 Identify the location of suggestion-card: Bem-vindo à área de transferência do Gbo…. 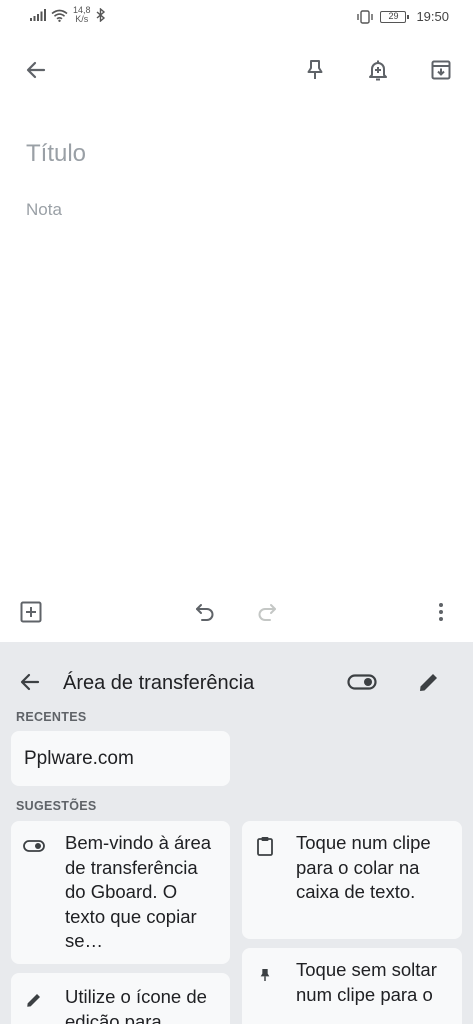
(120, 892).